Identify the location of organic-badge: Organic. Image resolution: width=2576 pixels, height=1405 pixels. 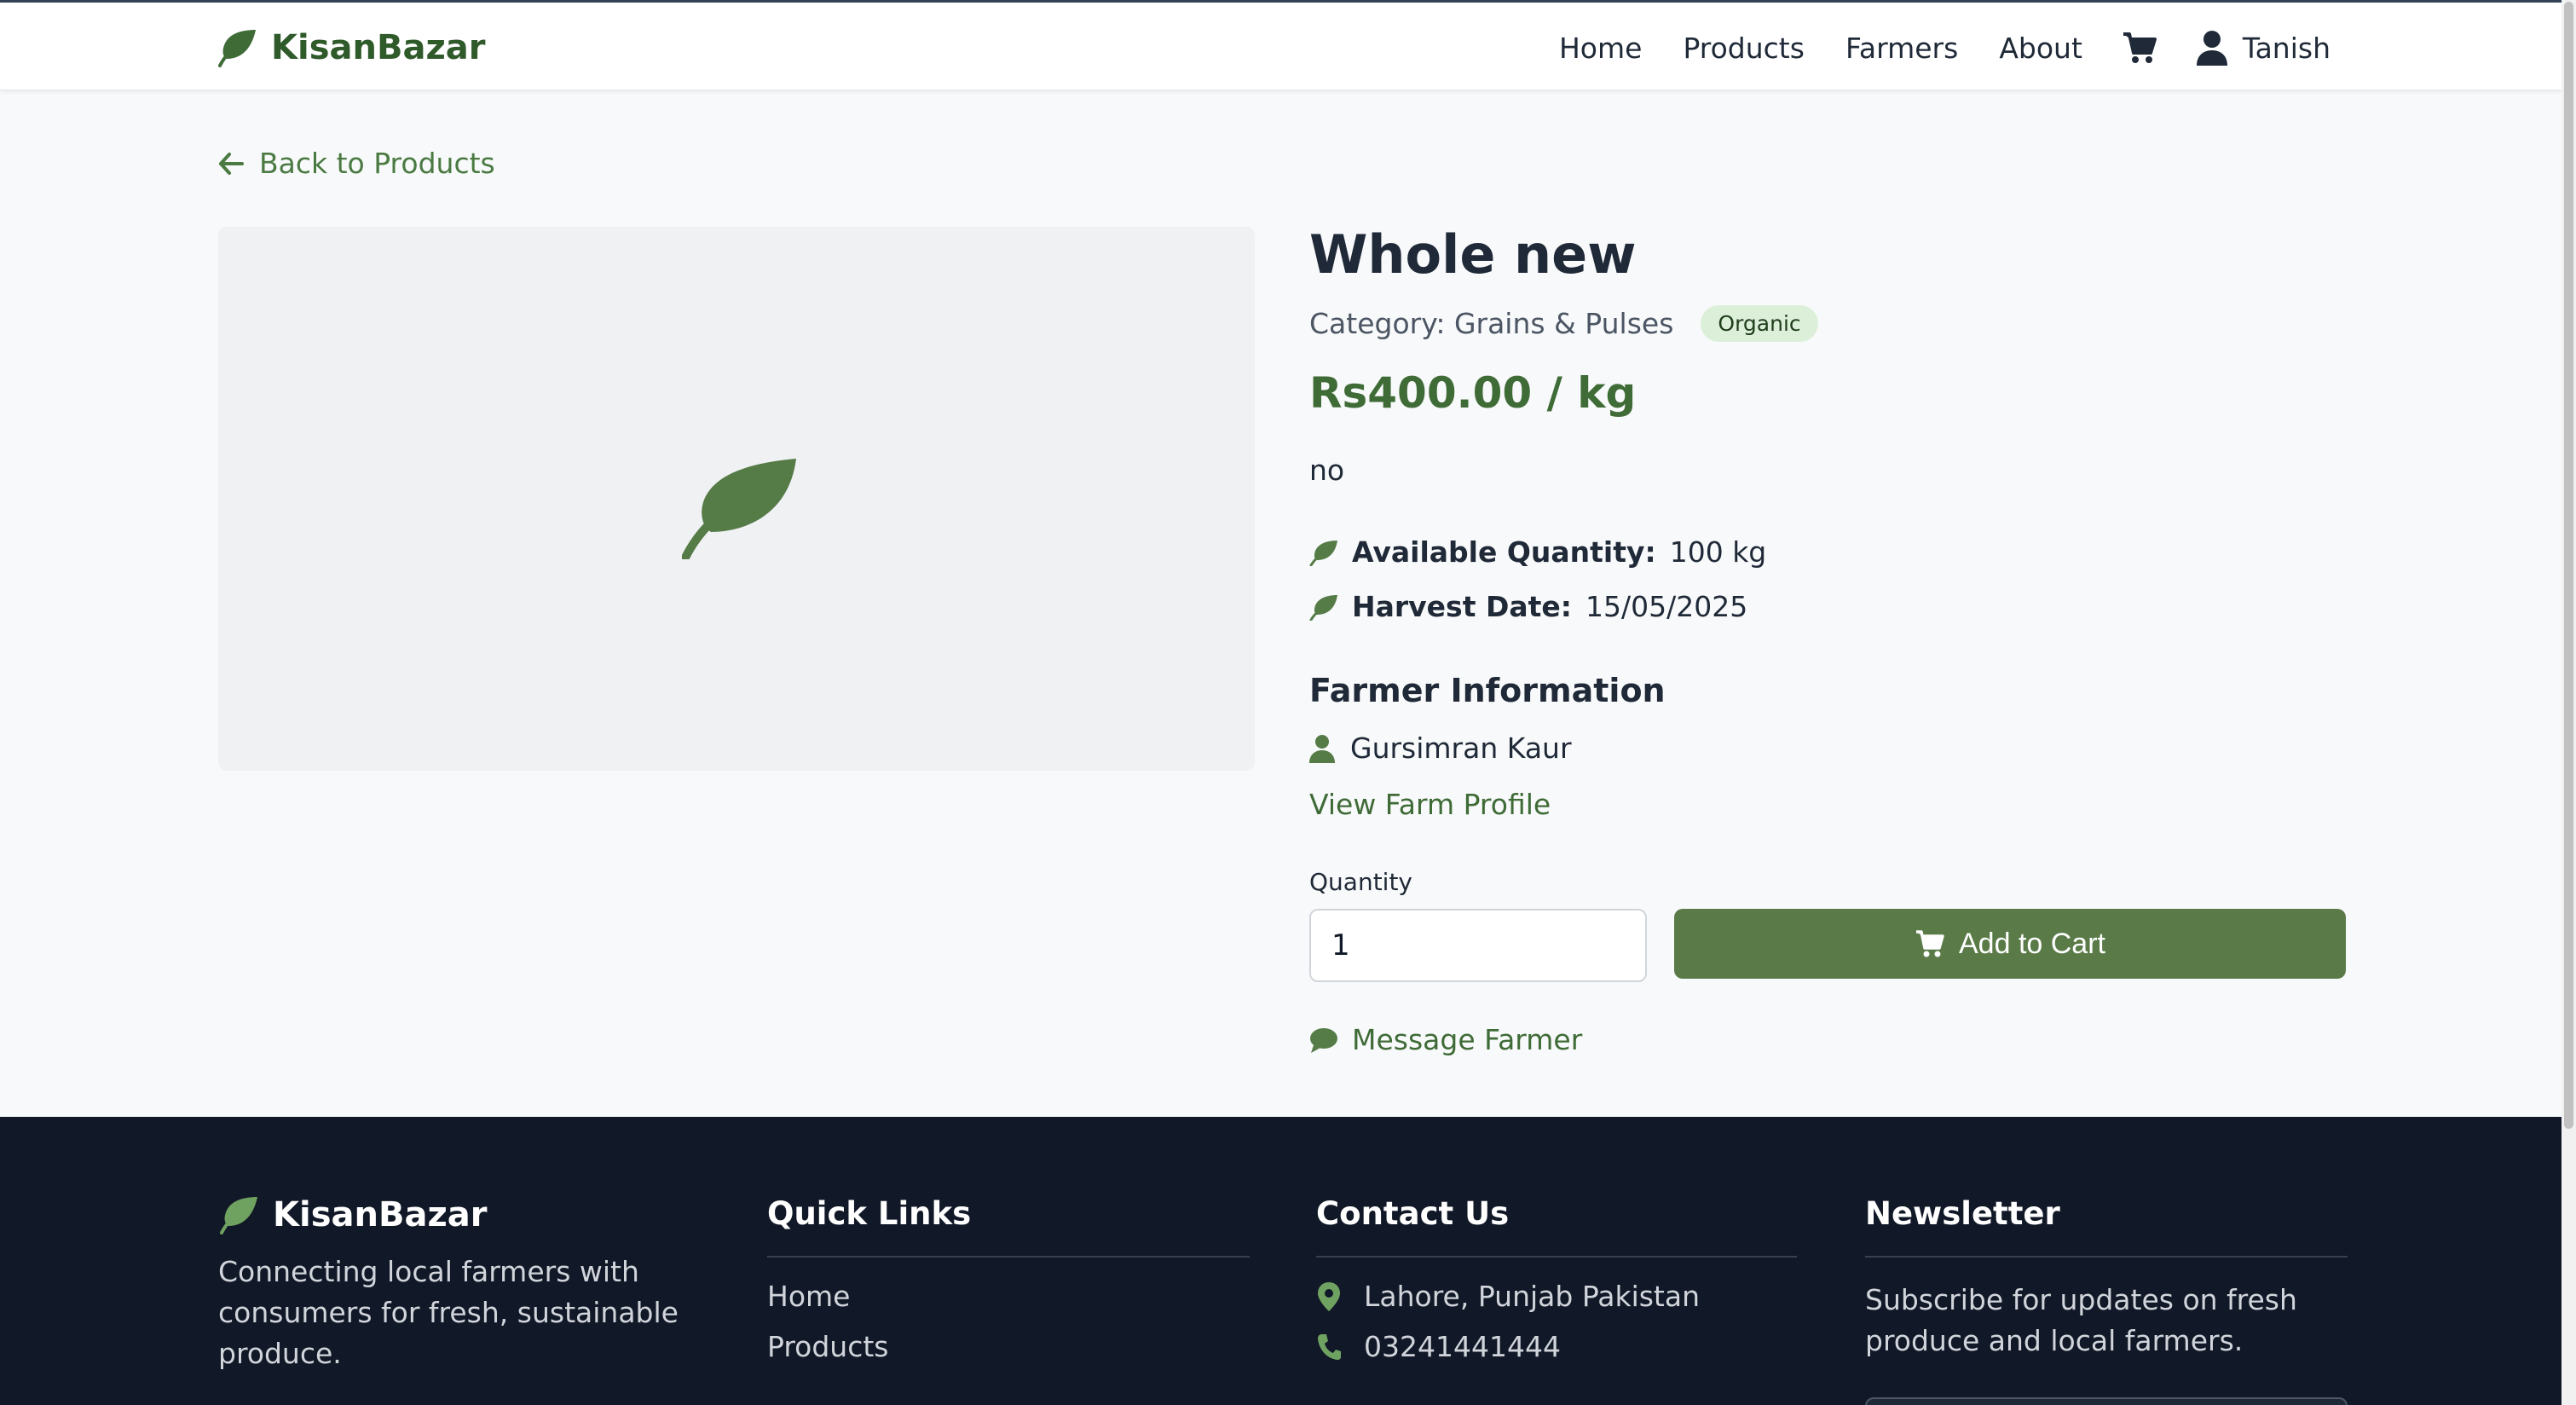
(1759, 323).